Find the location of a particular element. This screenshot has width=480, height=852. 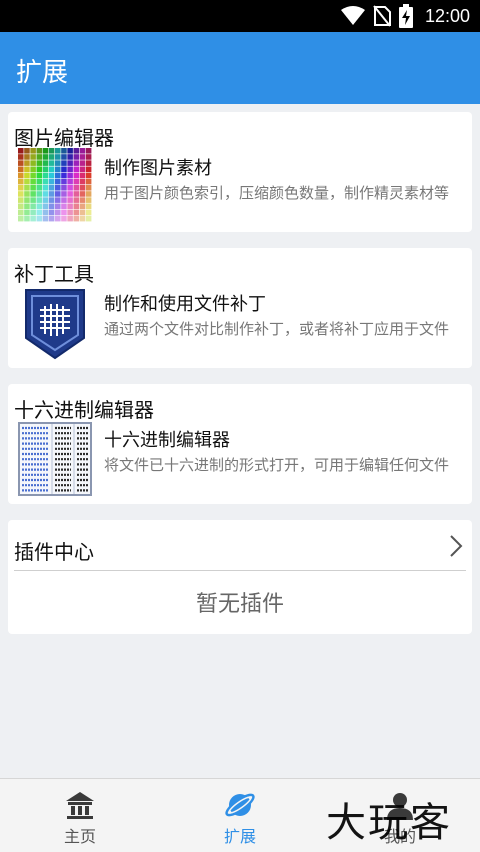

card-image-editor: 图片编辑器 制作图片素材 用于图片颜色索引，压缩颜色数量，制作精灵素材等 is located at coordinates (240, 172).